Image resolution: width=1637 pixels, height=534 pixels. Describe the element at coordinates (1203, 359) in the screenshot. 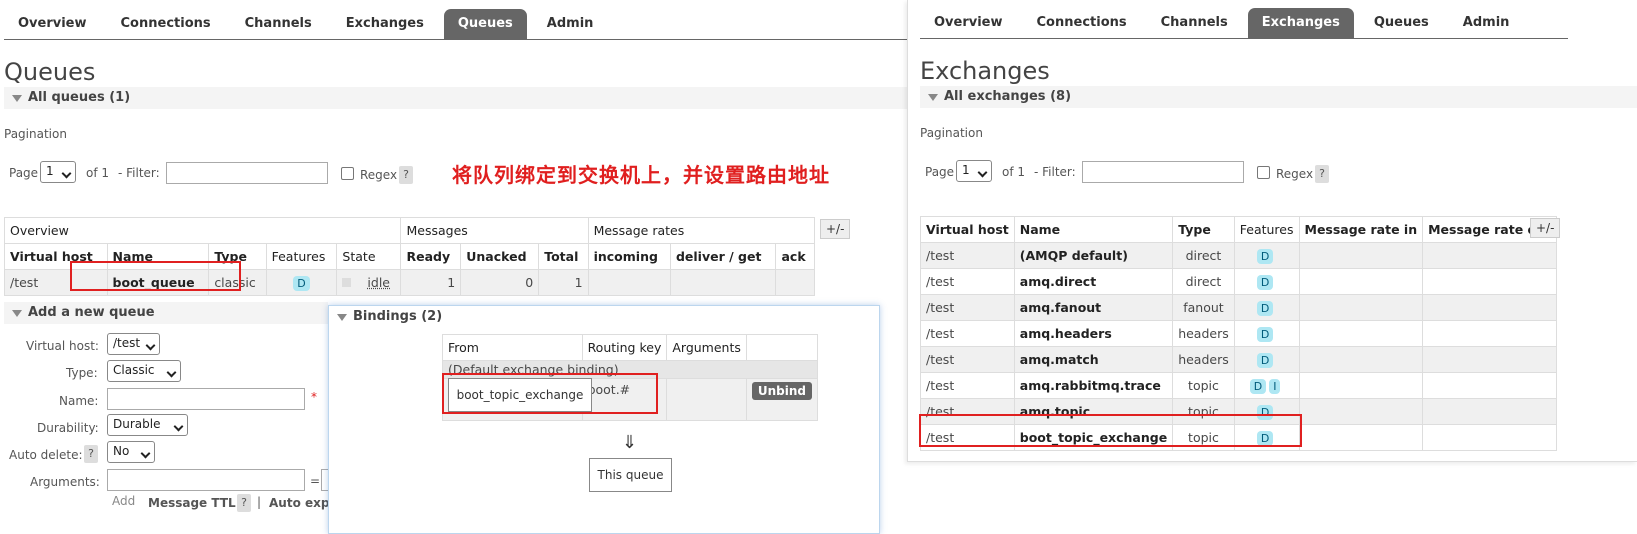

I see `row-type: headers` at that location.